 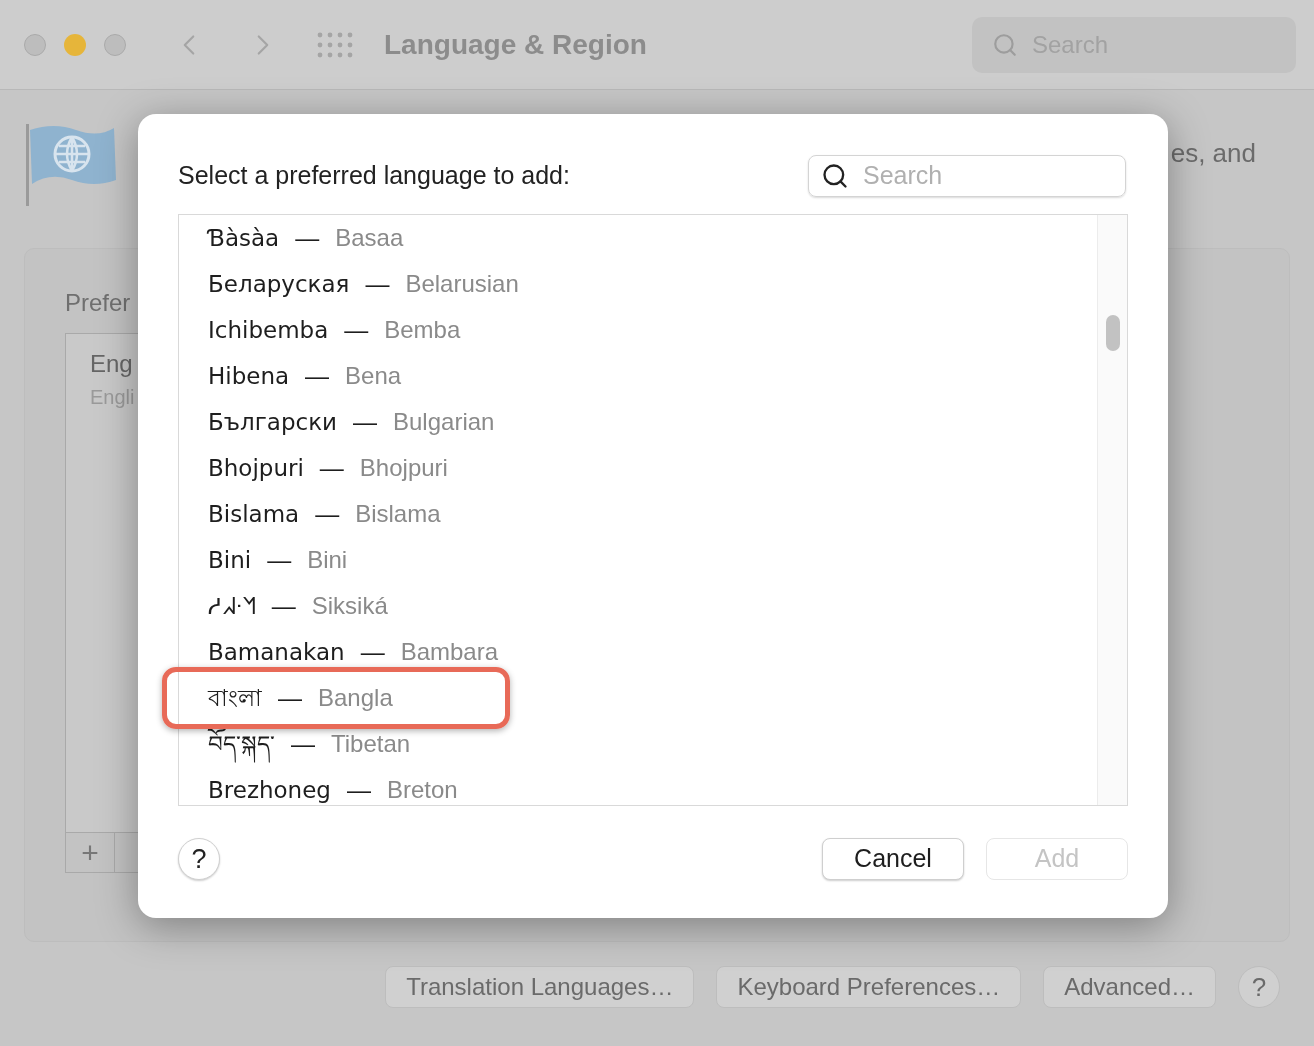 What do you see at coordinates (462, 284) in the screenshot?
I see `english-name: Belarusian` at bounding box center [462, 284].